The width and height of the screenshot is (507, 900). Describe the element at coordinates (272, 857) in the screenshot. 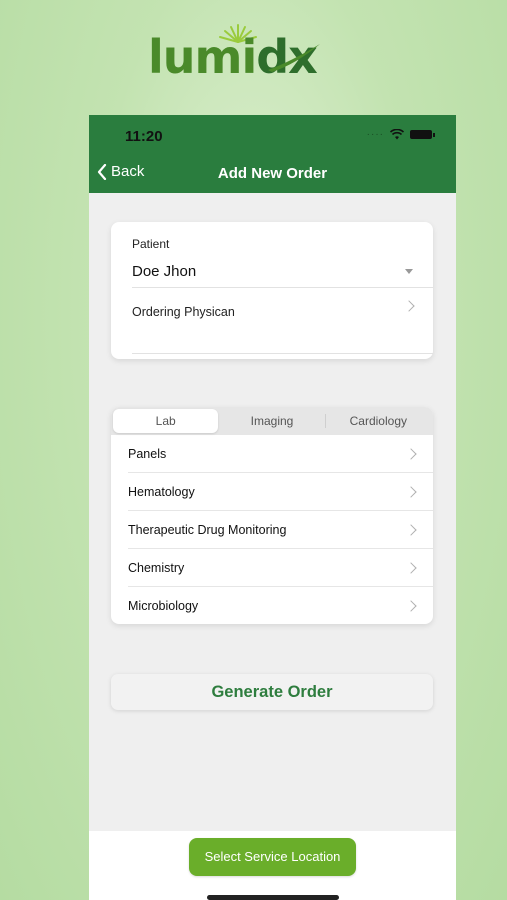

I see `select-service-location-button: Select Service Location` at that location.